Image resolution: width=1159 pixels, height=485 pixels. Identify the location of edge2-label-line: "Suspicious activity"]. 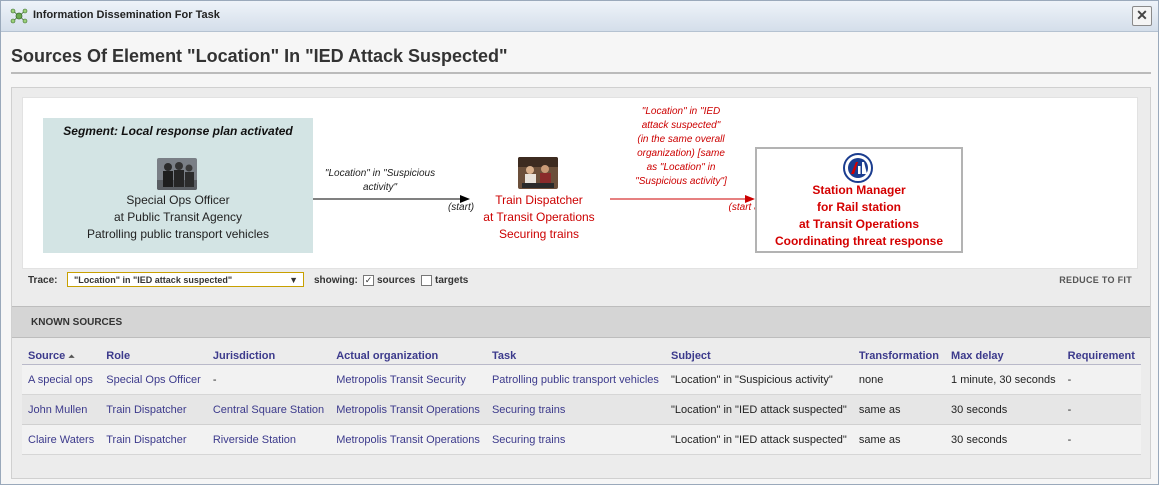
(681, 181).